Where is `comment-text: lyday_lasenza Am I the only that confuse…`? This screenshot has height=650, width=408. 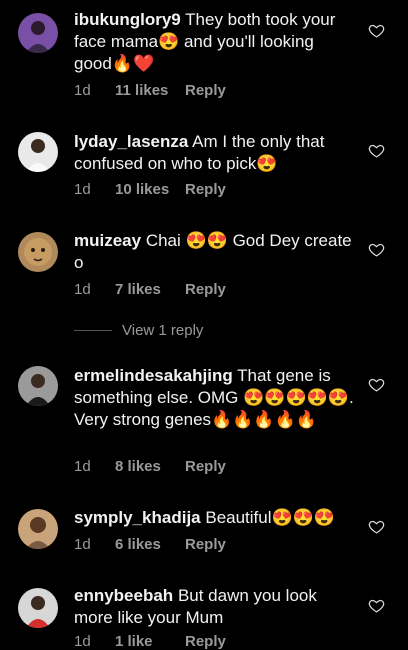
comment-text: lyday_lasenza Am I the only that confuse… is located at coordinates (214, 153).